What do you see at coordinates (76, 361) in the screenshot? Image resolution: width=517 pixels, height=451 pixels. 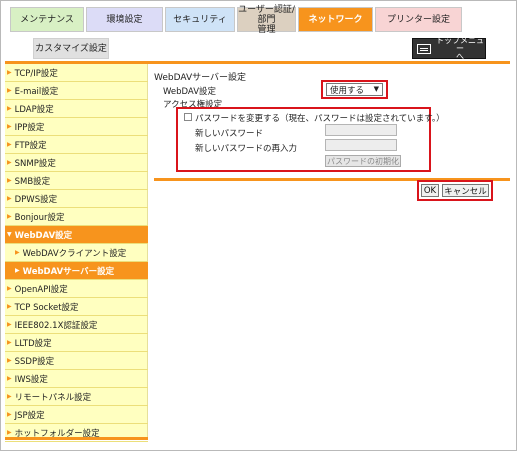 I see `sidebar-item-ssdp: ▶ SSDP設定` at bounding box center [76, 361].